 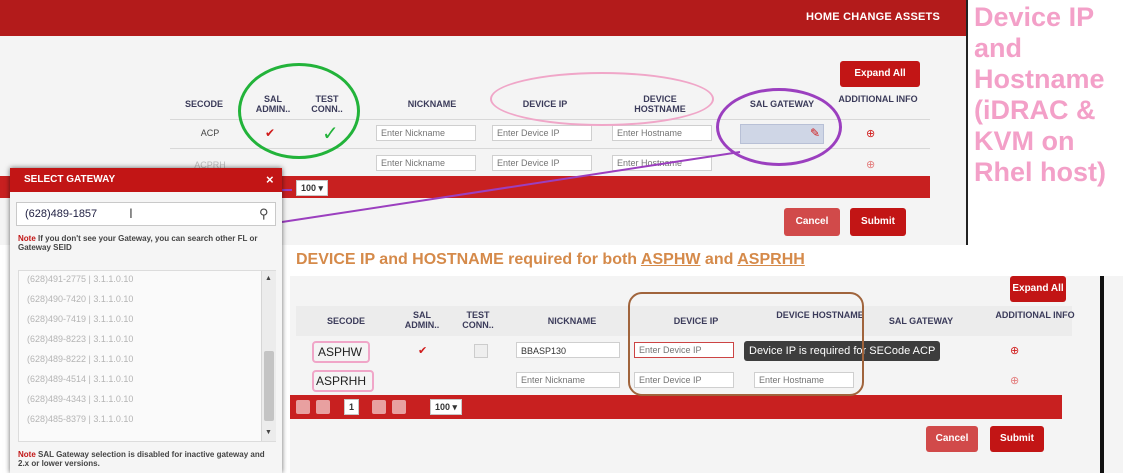 What do you see at coordinates (80, 399) in the screenshot?
I see `gateway-option: (628)489-4343 | 3.1.1.0.10` at bounding box center [80, 399].